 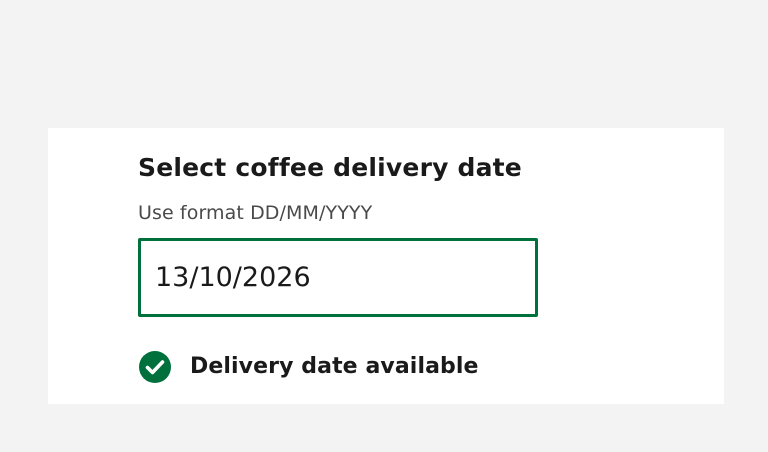 What do you see at coordinates (338, 277) in the screenshot?
I see `delivery-date-input` at bounding box center [338, 277].